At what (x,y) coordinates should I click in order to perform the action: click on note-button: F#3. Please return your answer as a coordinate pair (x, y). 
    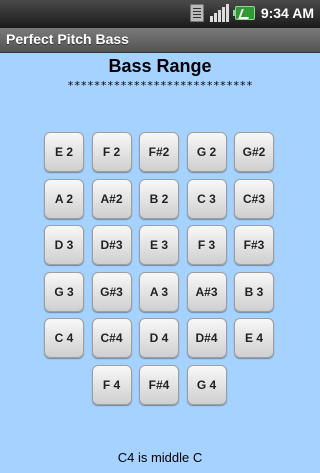
    Looking at the image, I should click on (254, 245).